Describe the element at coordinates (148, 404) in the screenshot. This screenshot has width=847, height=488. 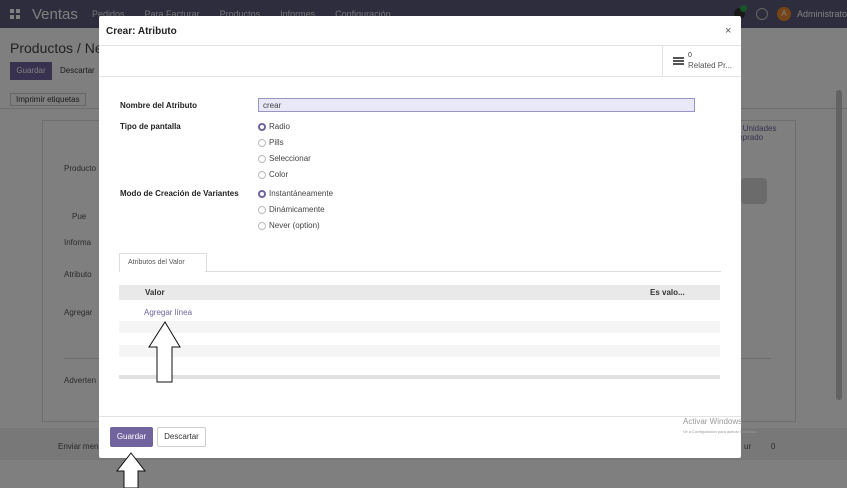
I see `annotation-arrows` at that location.